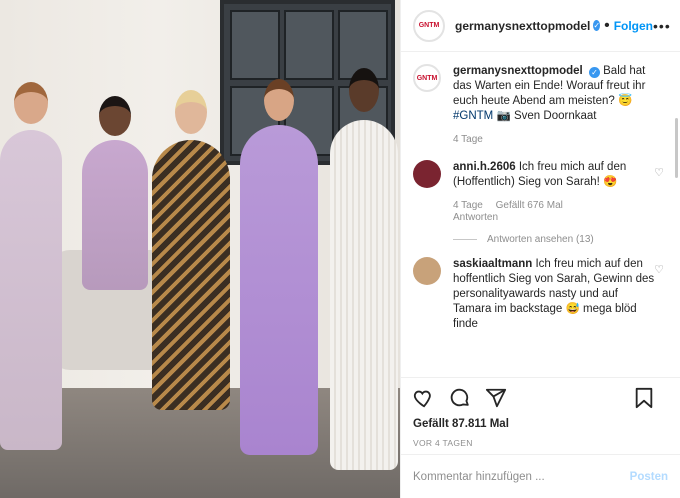 The height and width of the screenshot is (498, 680). Describe the element at coordinates (475, 217) in the screenshot. I see `reply-button: Antworten` at that location.